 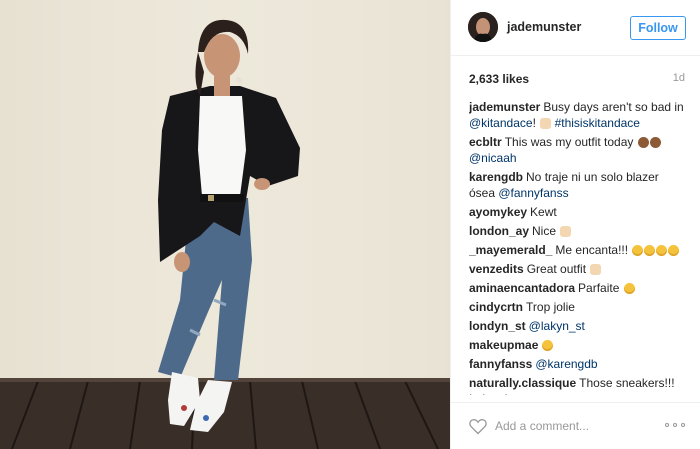 I want to click on comment-text: Busy days aren't so bad in, so click(x=613, y=107).